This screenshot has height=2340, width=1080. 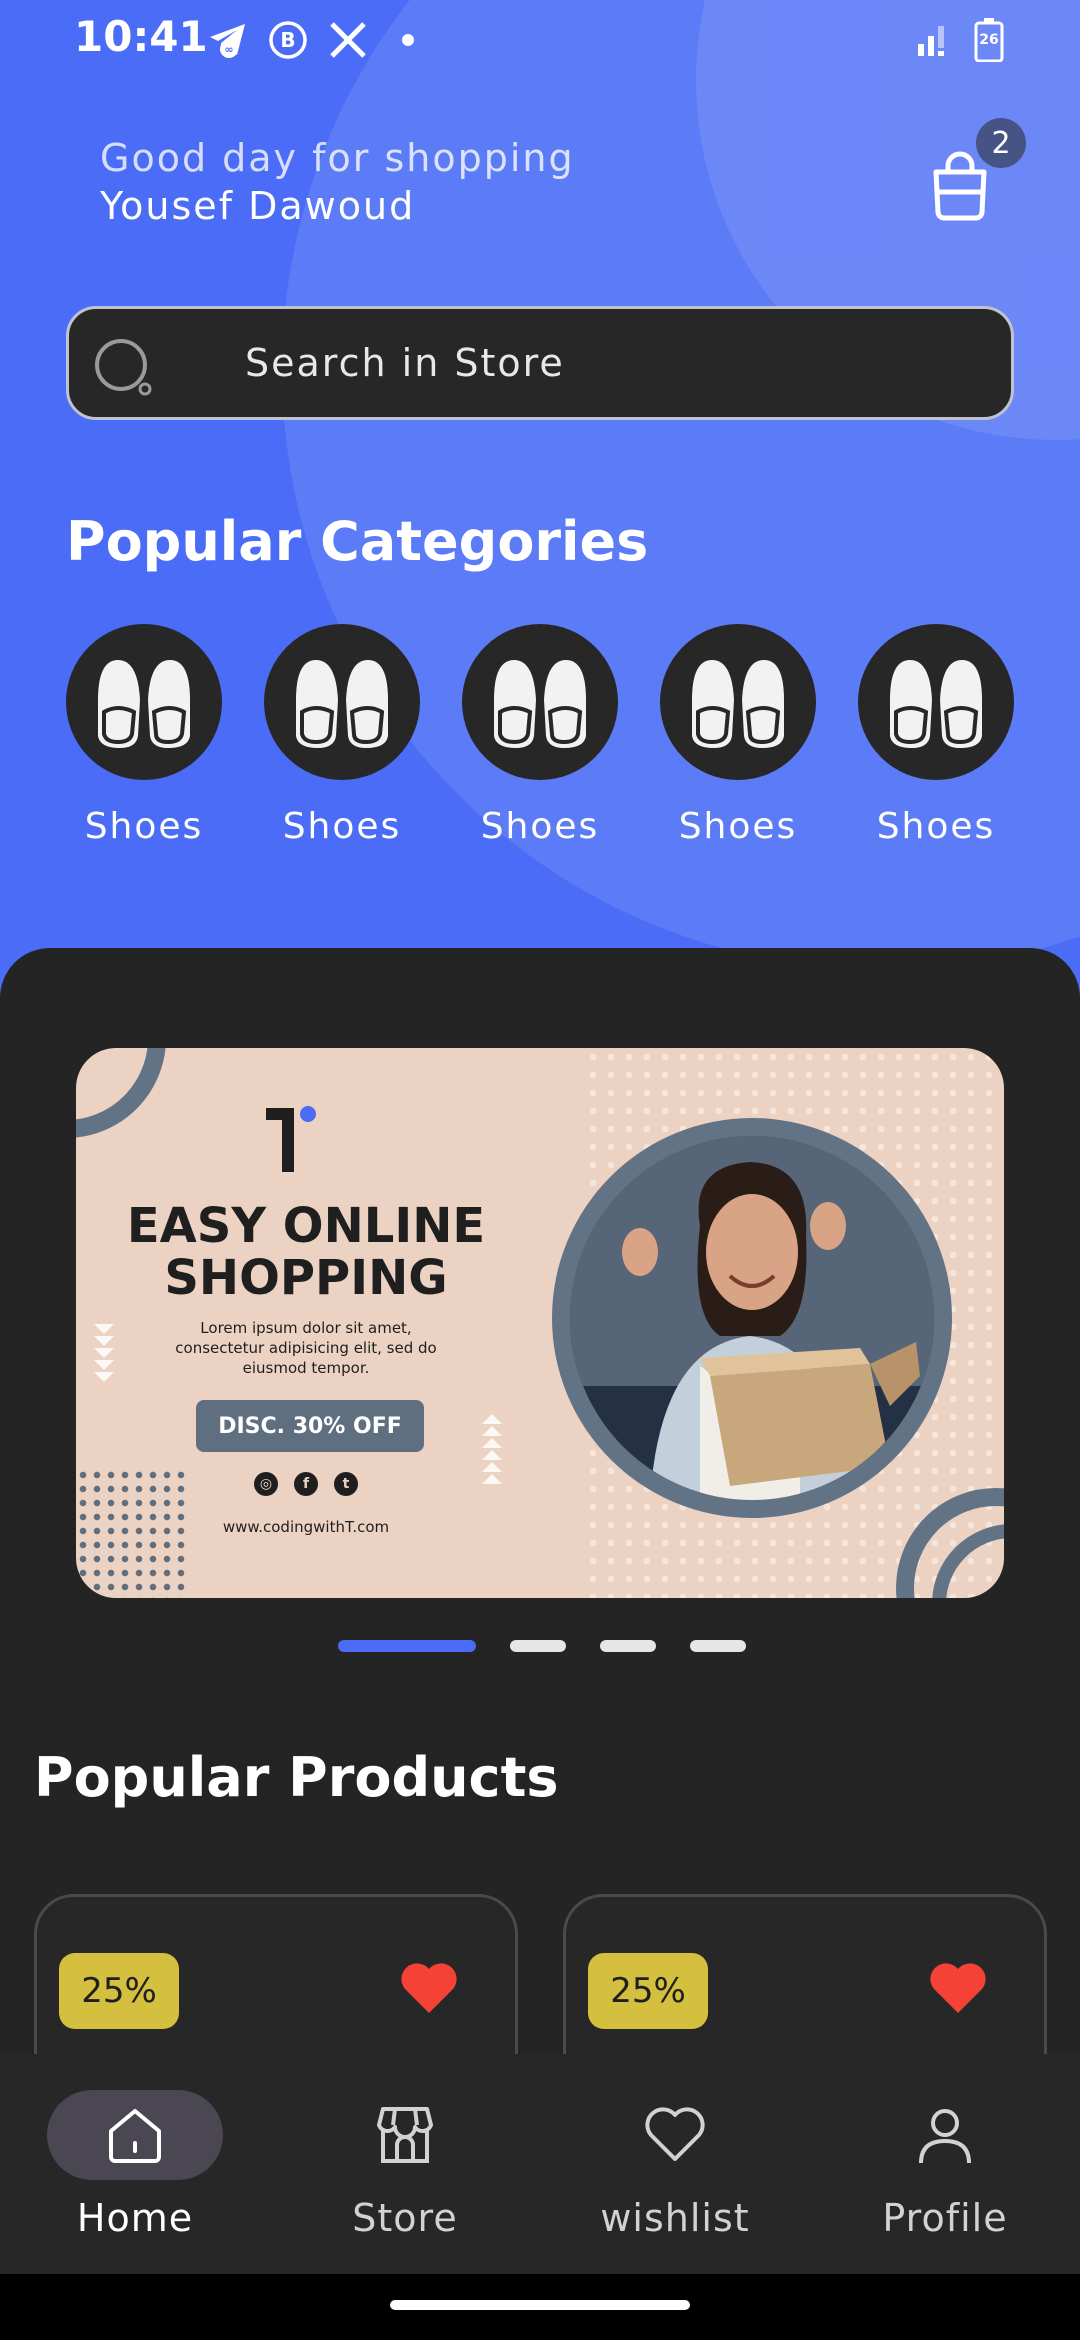 I want to click on banner-social-links: ◎ f t, so click(x=306, y=1484).